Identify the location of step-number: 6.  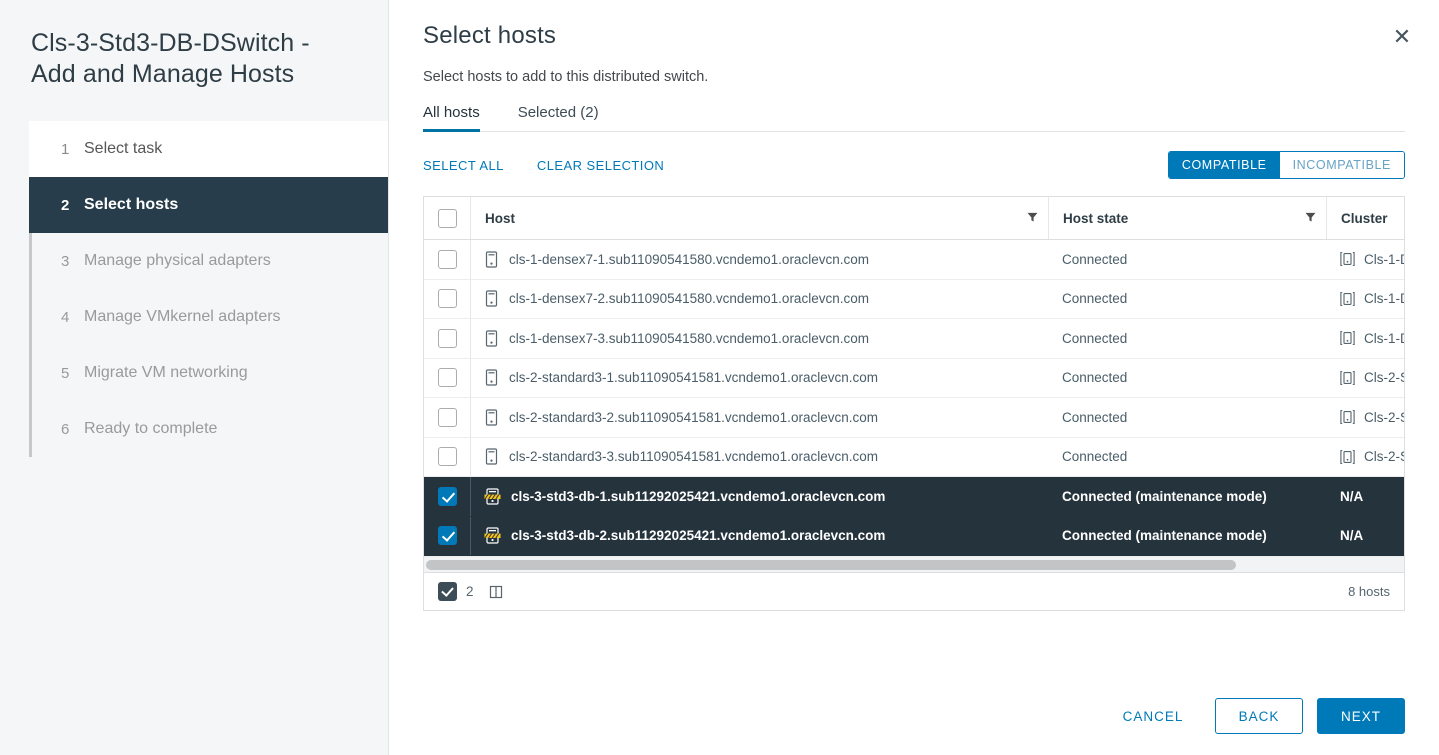
(65, 429).